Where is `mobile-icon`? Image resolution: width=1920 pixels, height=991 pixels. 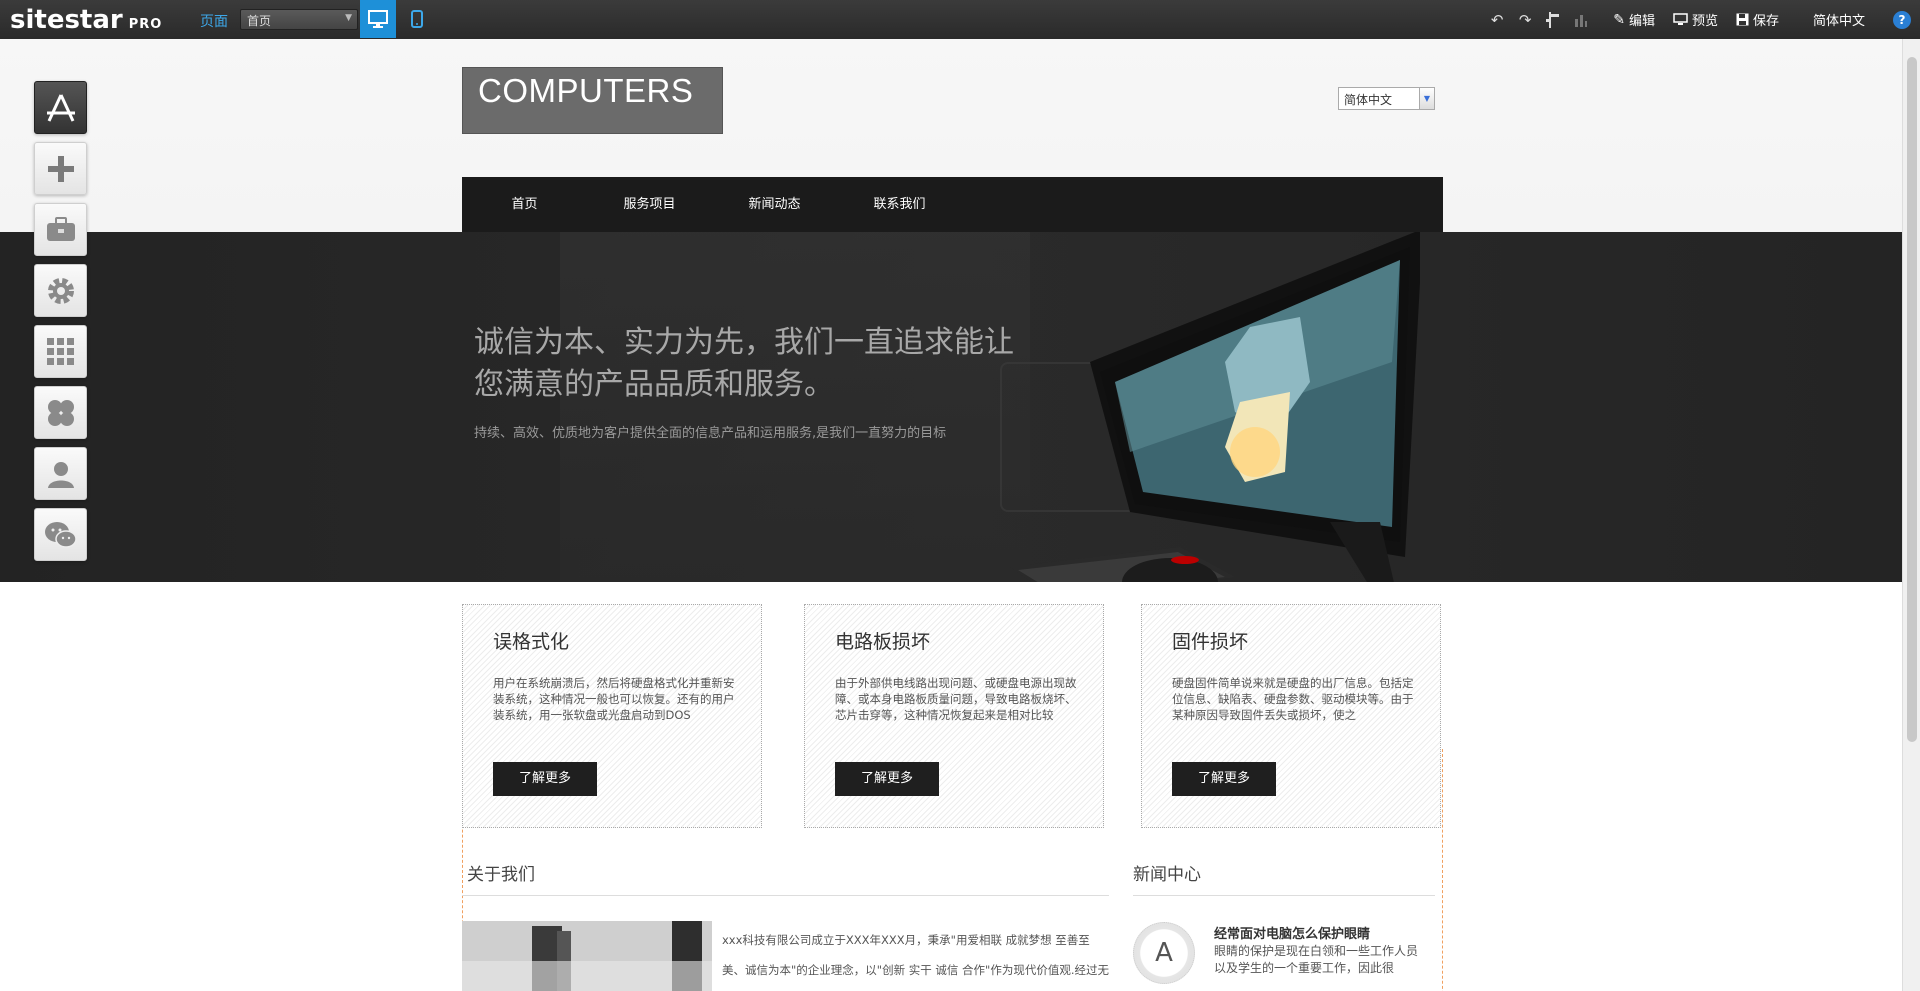
mobile-icon is located at coordinates (417, 19).